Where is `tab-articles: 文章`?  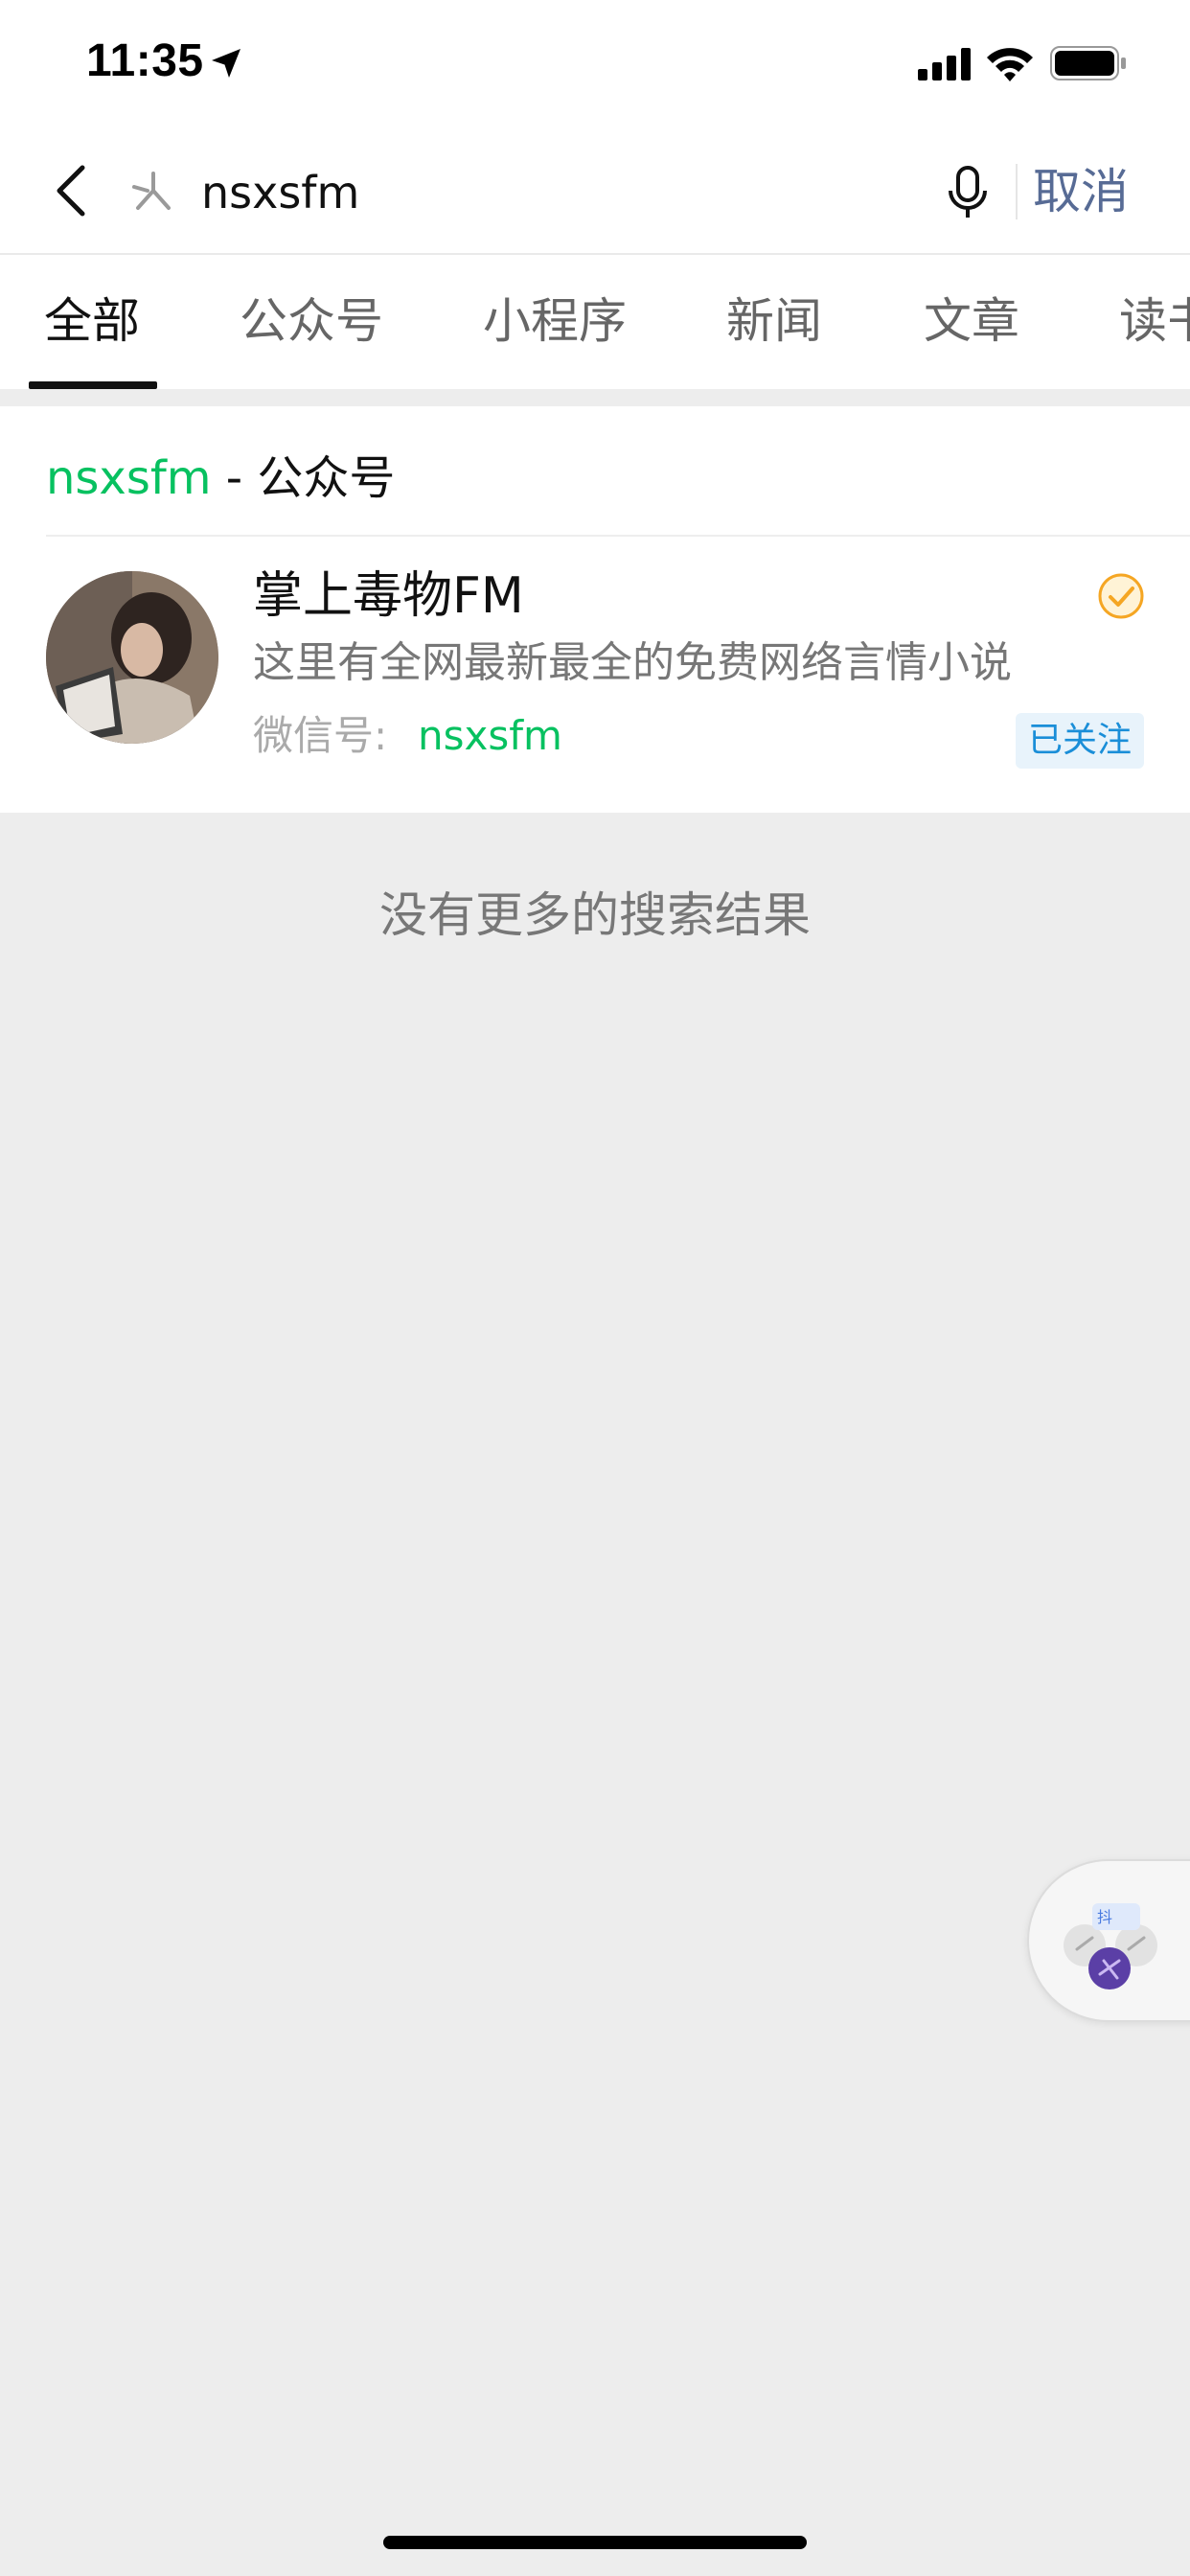
tab-articles: 文章 is located at coordinates (972, 321).